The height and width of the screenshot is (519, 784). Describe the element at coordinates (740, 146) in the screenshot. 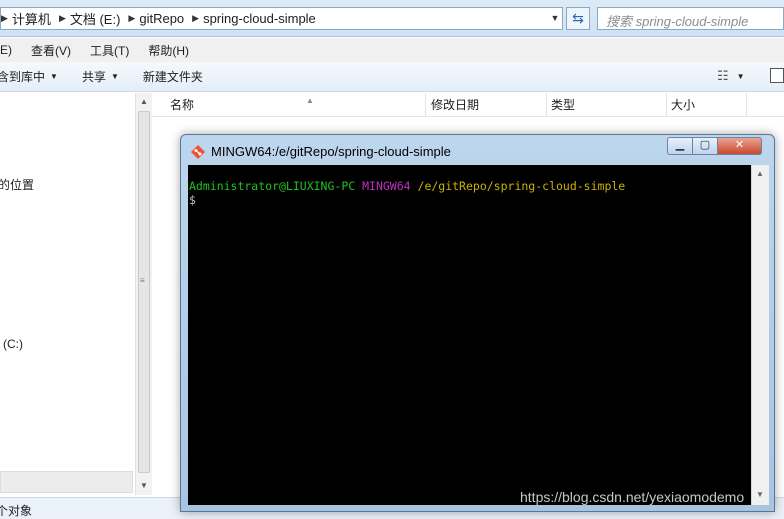

I see `close-button: ✕` at that location.